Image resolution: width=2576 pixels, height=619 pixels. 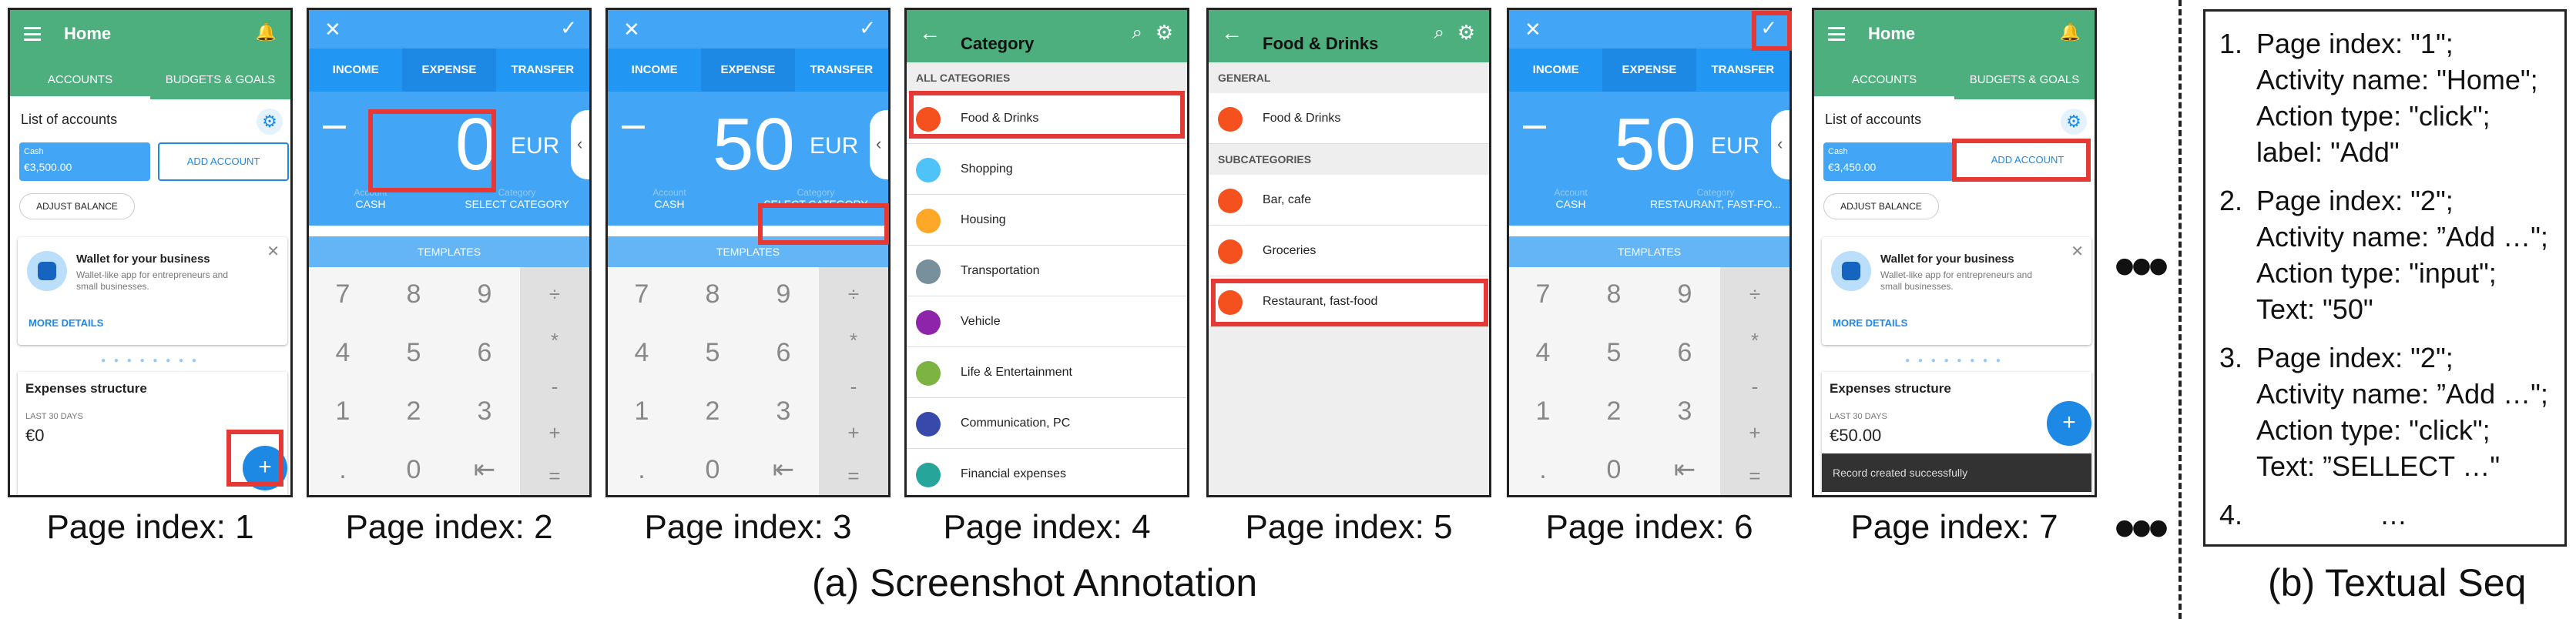 I want to click on list-item: Vehicle, so click(x=1047, y=322).